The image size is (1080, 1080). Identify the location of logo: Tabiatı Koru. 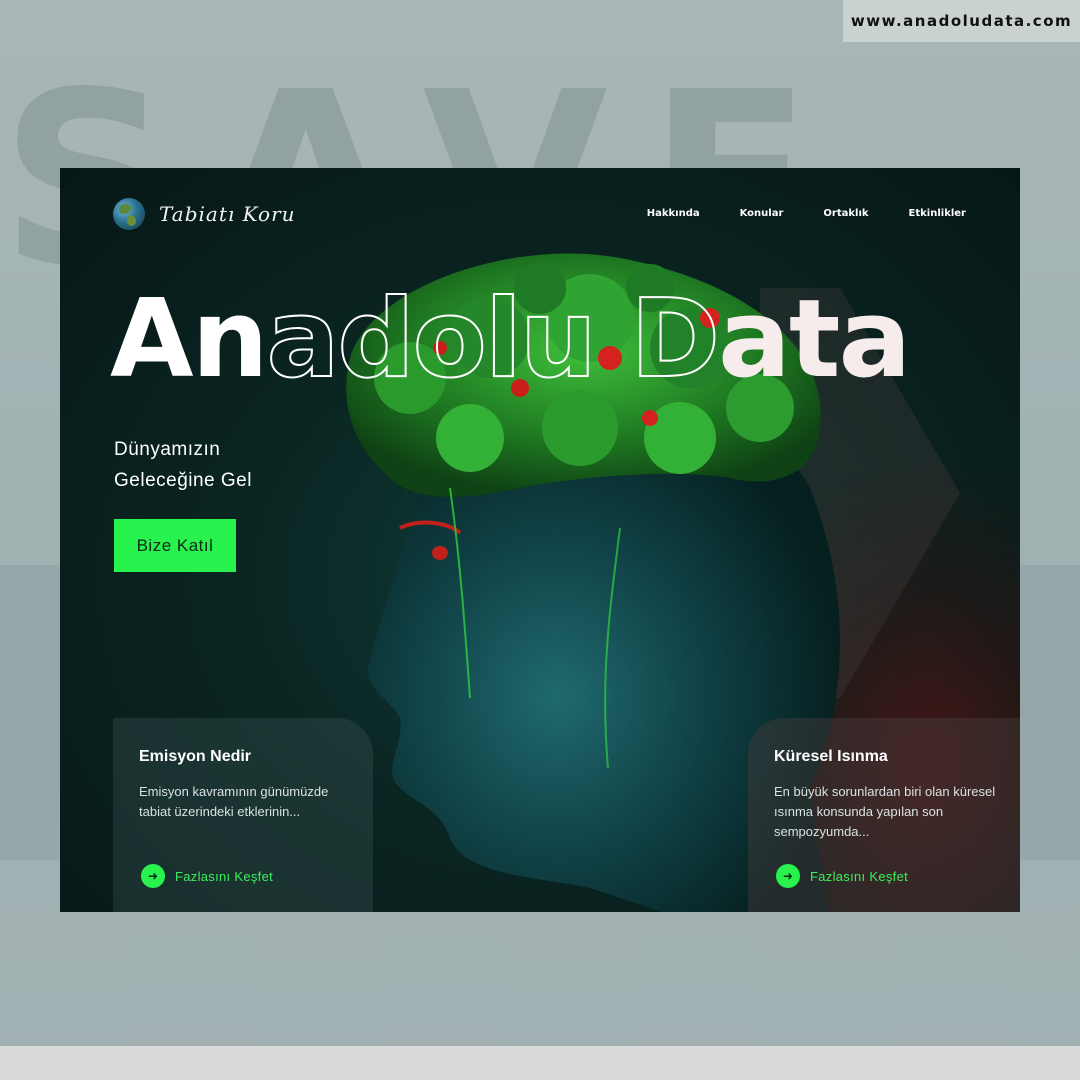
(204, 214).